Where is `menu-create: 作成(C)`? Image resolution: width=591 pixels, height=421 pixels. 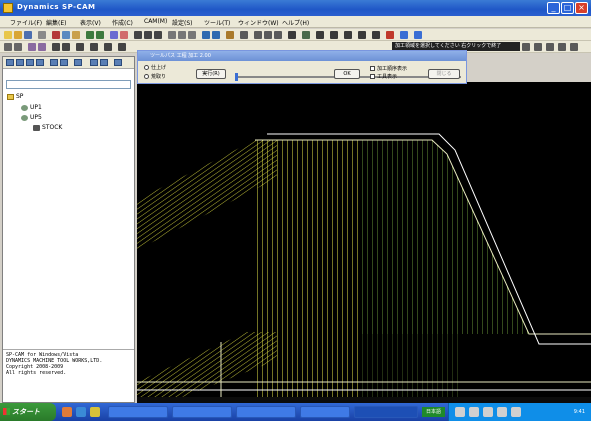
menu-create: 作成(C) is located at coordinates (122, 22).